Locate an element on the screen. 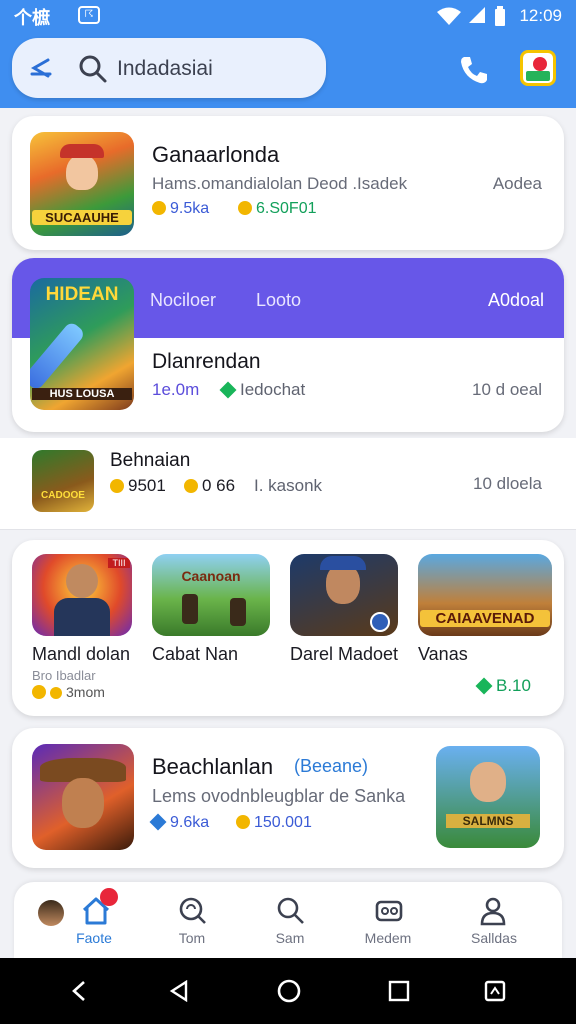 The image size is (576, 1024). card-header-right: A0doal is located at coordinates (515, 300).